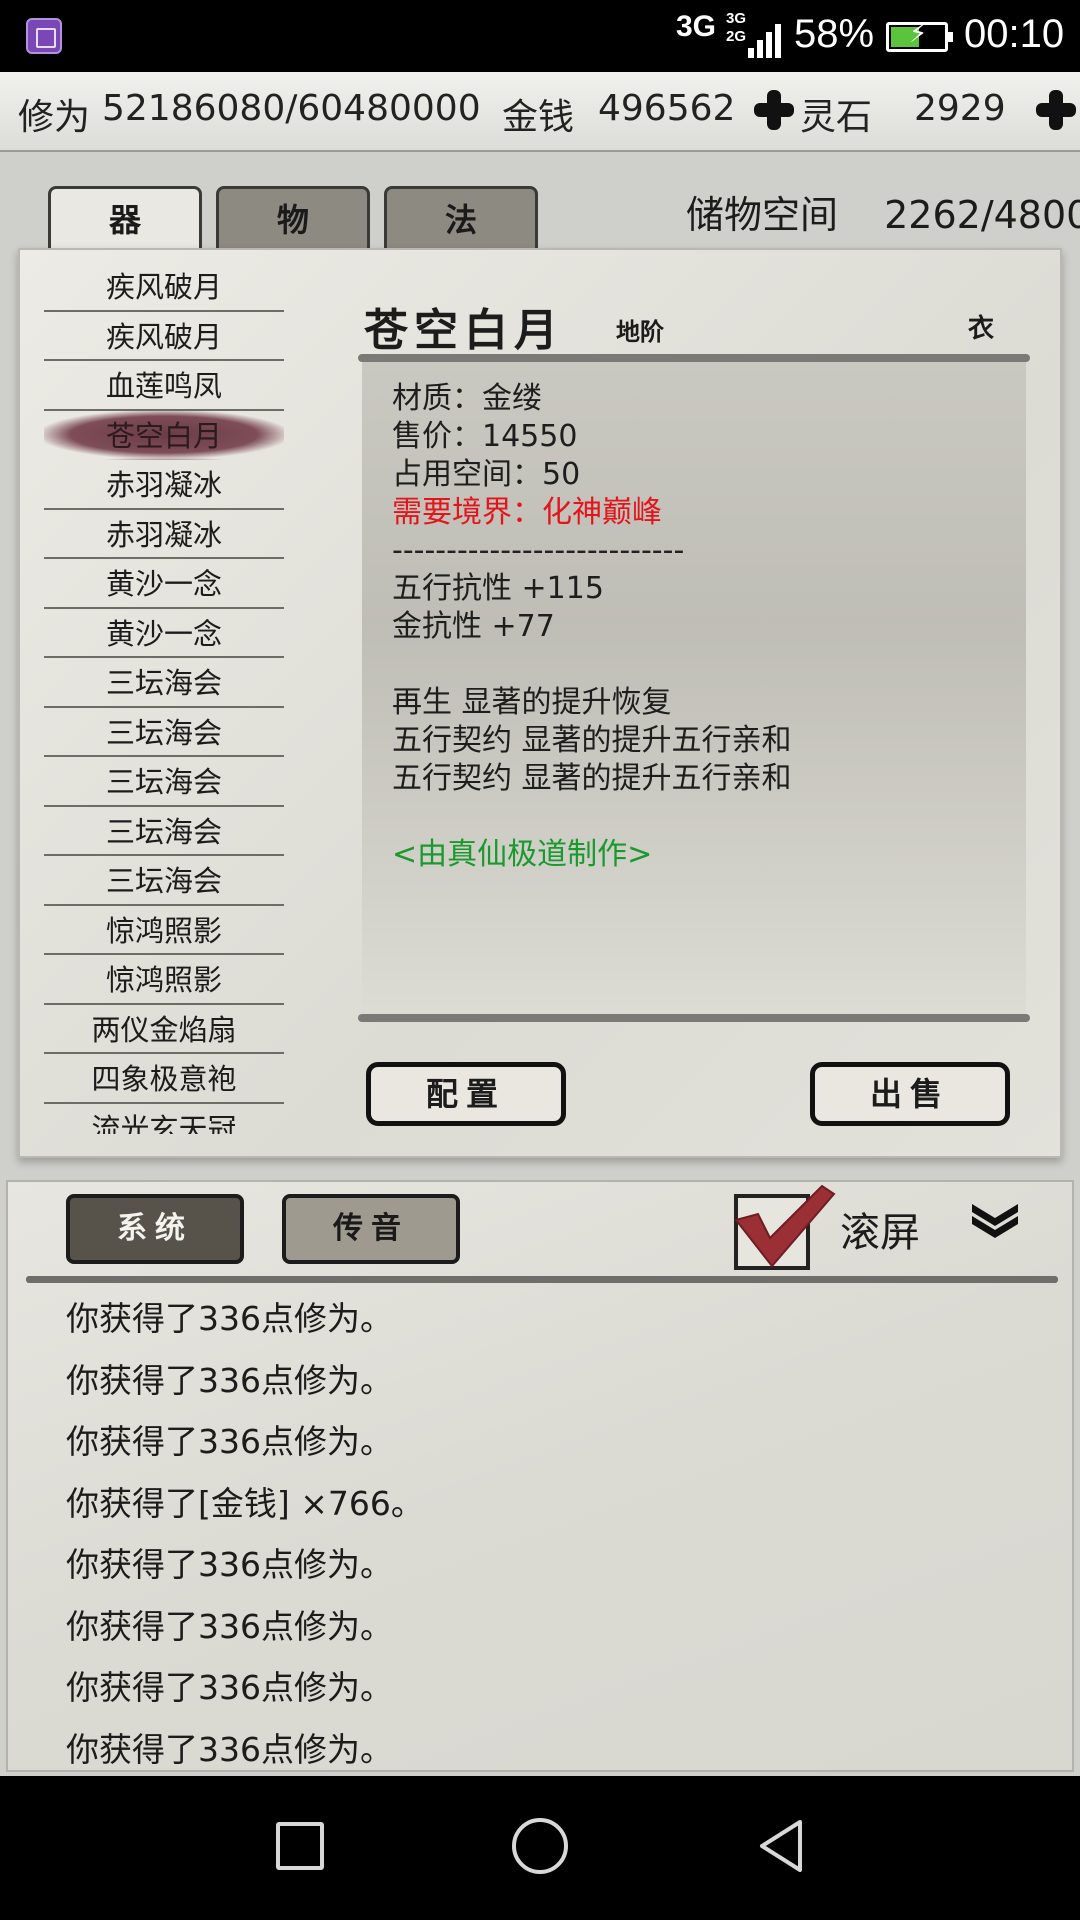 This screenshot has height=1920, width=1080. What do you see at coordinates (164, 1079) in the screenshot?
I see `list-item: 四象极意袍` at bounding box center [164, 1079].